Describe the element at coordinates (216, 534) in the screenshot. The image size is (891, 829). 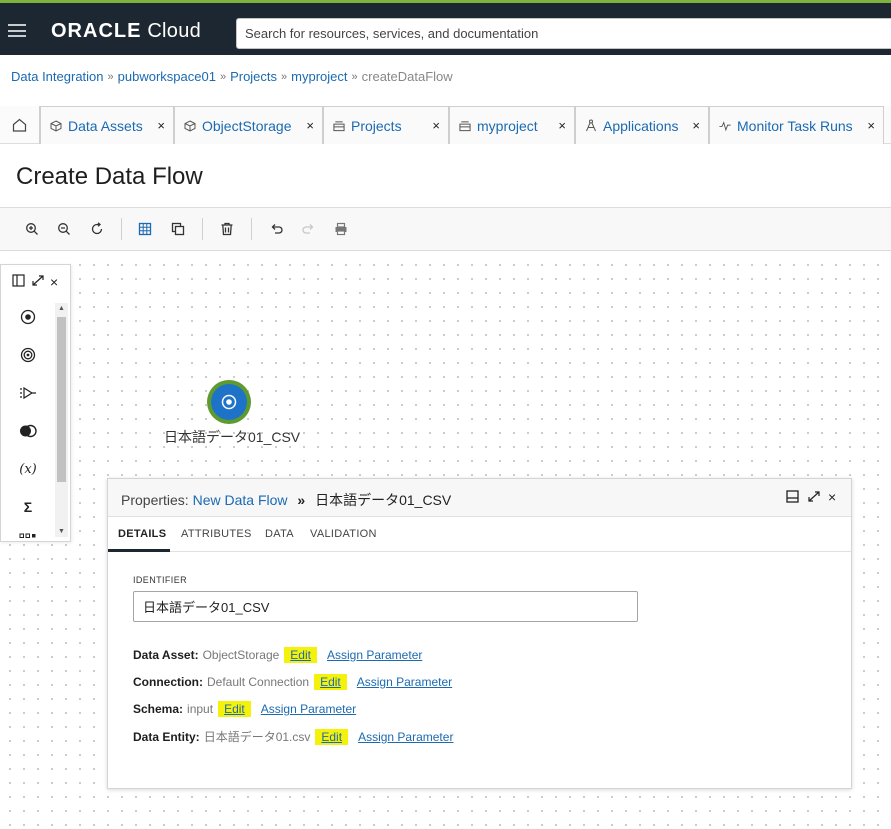
I see `tab-attributes: ATTRIBUTES` at that location.